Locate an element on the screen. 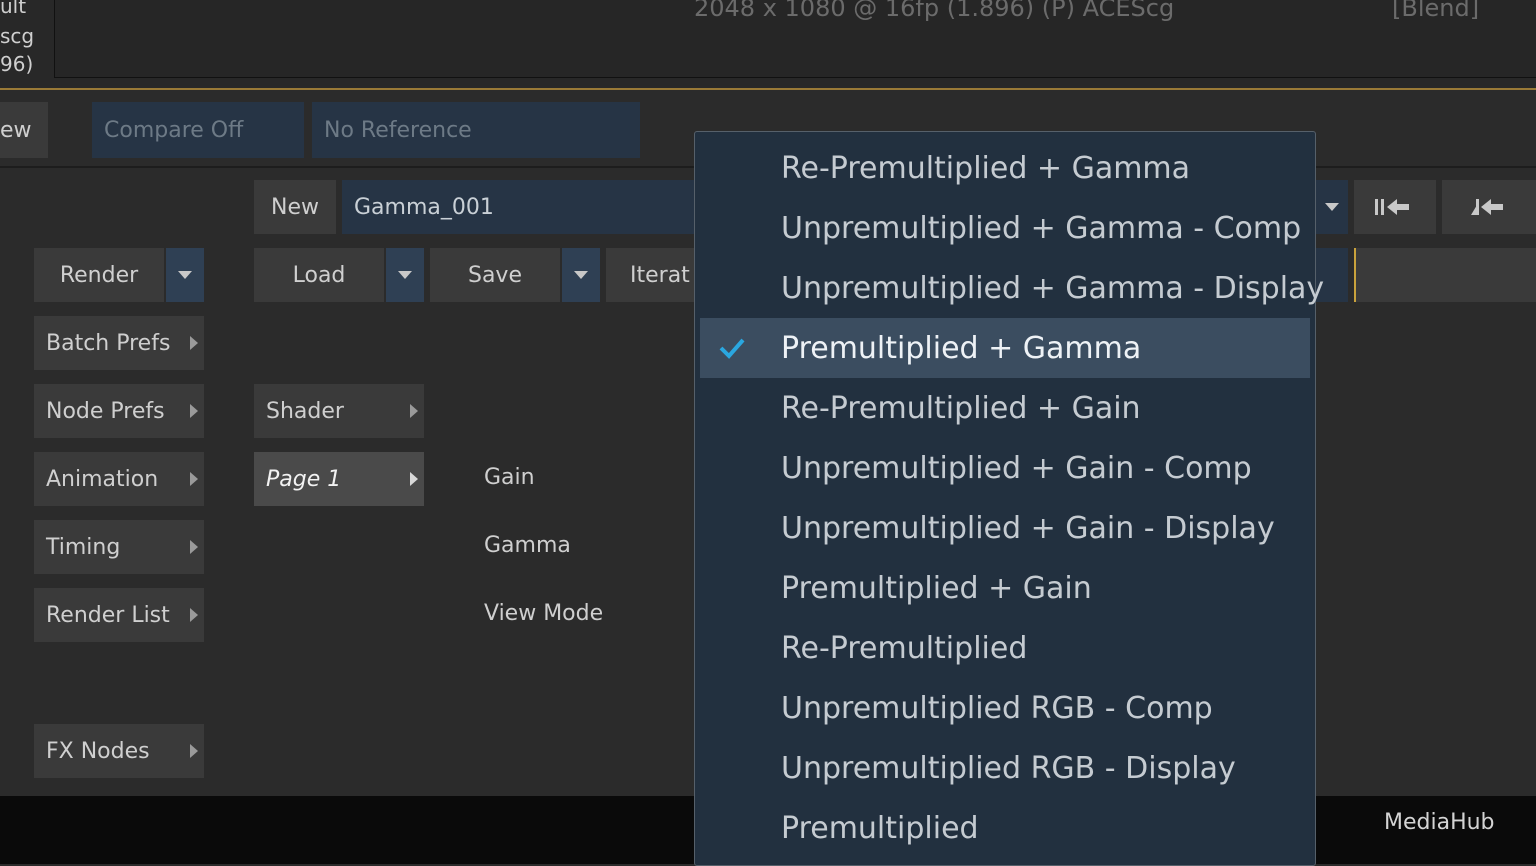  view-mode-label: View Mode is located at coordinates (544, 613).